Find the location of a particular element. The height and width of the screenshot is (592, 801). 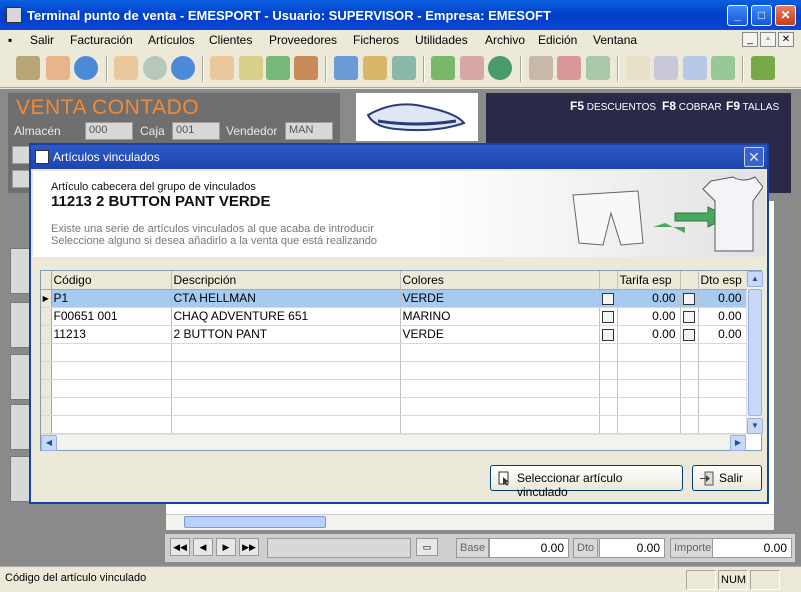

toolbar-refresh-icon is located at coordinates (723, 68).